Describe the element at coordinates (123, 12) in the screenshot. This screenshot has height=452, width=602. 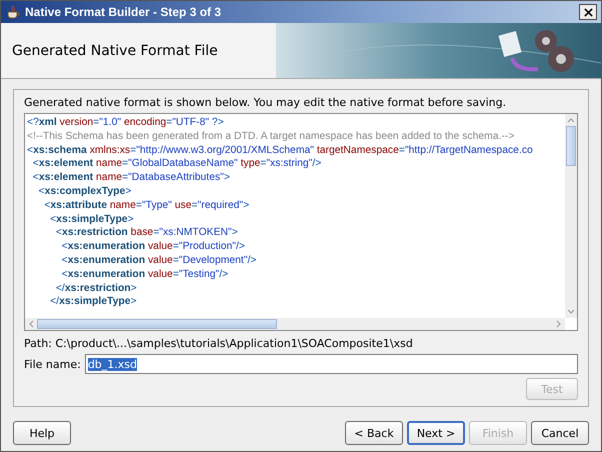
I see `window-title: Native Format Builder - Step 3 of 3` at that location.